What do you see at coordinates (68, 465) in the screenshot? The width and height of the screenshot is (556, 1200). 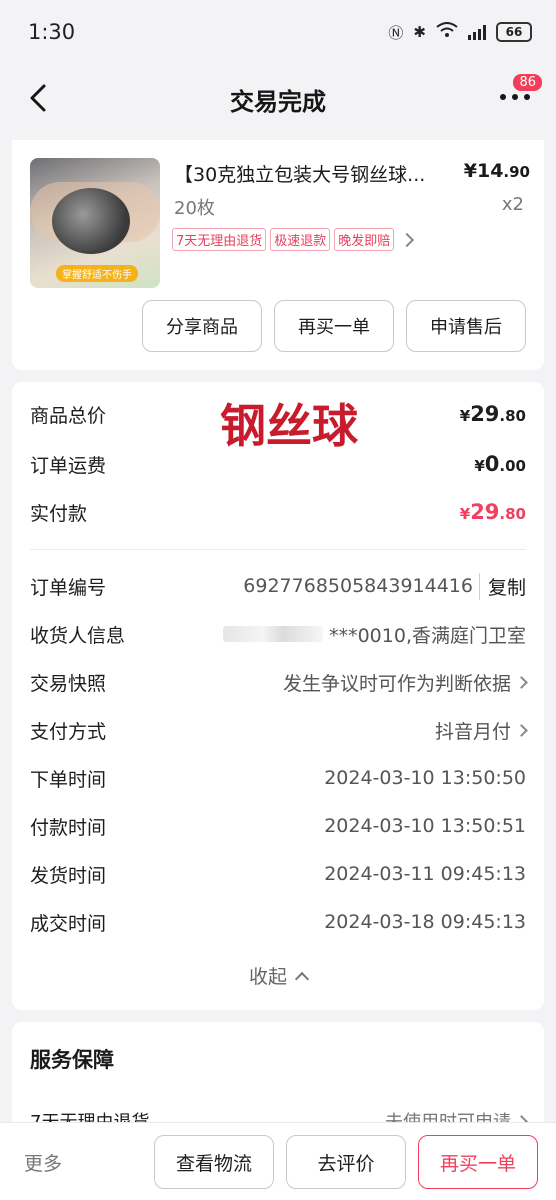 I see `shipping-label: 订单运费` at bounding box center [68, 465].